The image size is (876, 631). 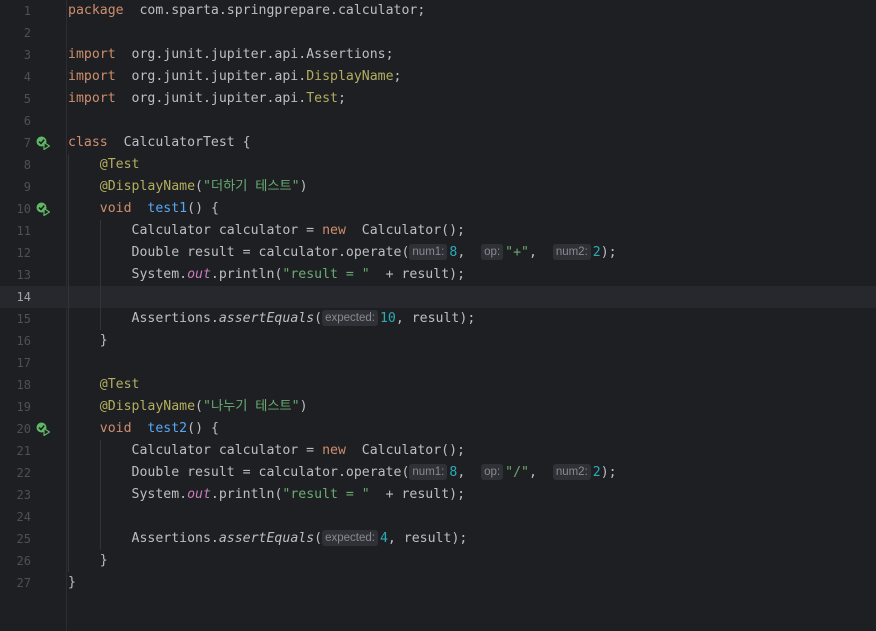 What do you see at coordinates (92, 98) in the screenshot?
I see `code-token: import` at bounding box center [92, 98].